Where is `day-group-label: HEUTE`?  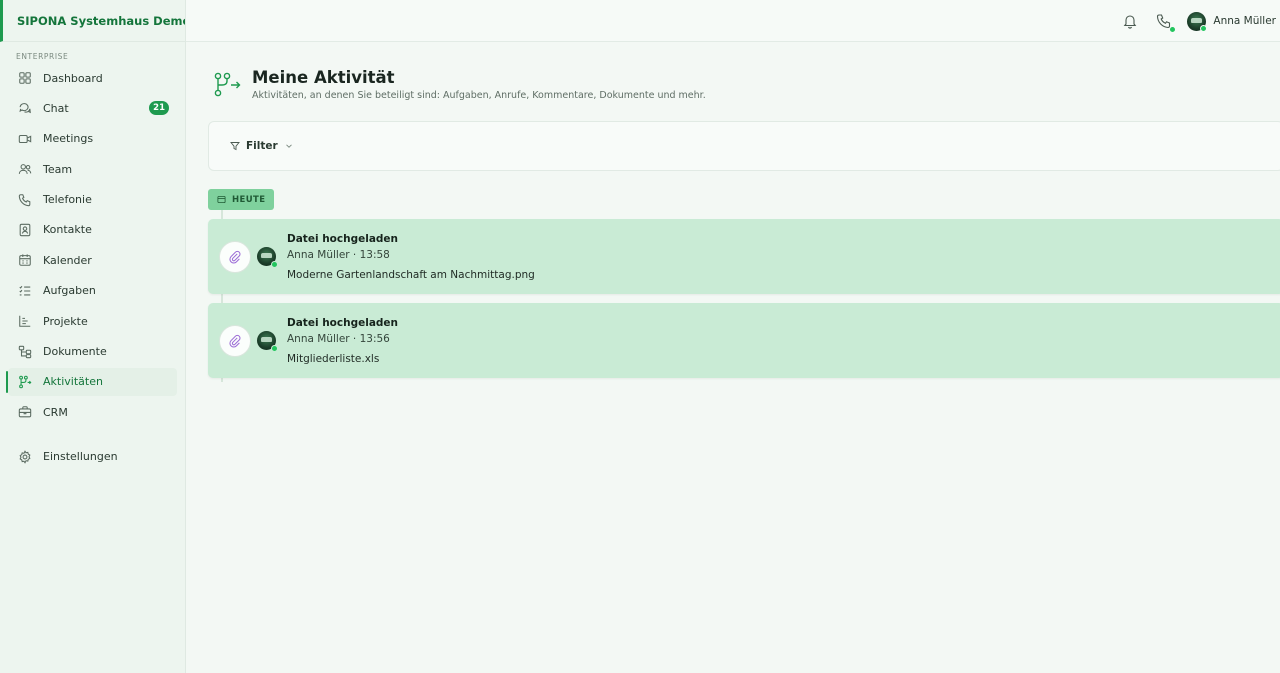
day-group-label: HEUTE is located at coordinates (241, 199).